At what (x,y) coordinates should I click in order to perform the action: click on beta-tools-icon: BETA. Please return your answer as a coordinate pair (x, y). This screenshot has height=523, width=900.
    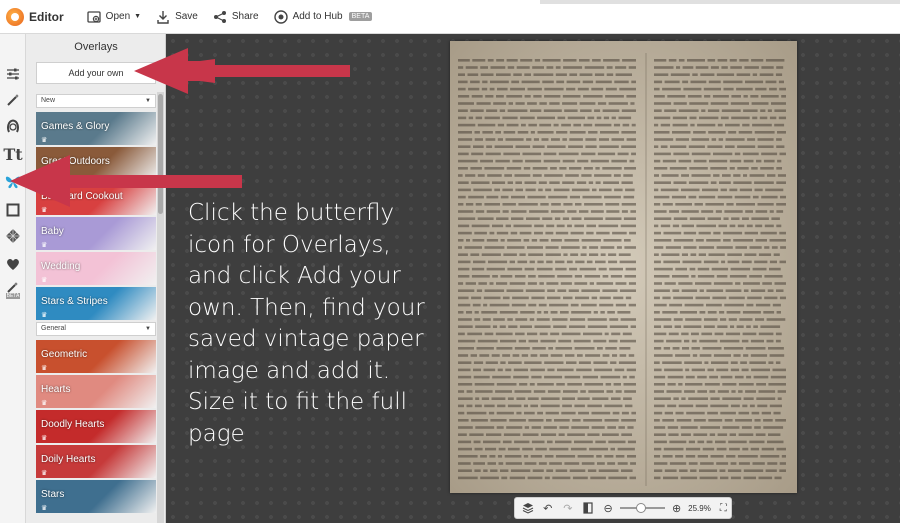
    Looking at the image, I should click on (13, 290).